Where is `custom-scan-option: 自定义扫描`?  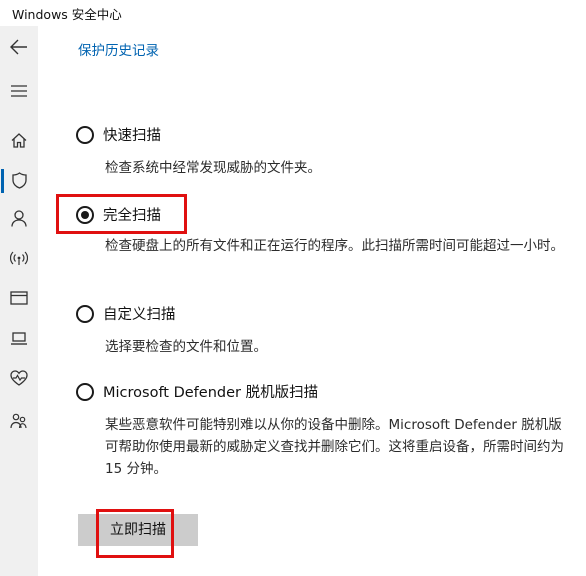
custom-scan-option: 自定义扫描 is located at coordinates (126, 313).